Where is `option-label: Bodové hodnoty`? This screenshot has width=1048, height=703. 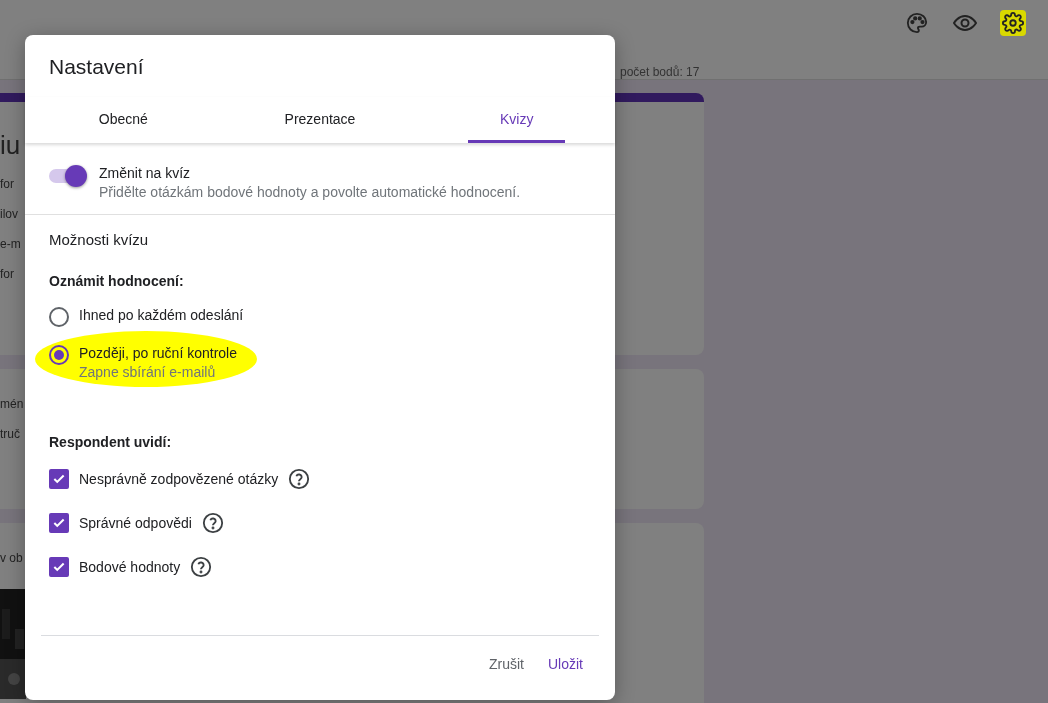
option-label: Bodové hodnoty is located at coordinates (130, 567).